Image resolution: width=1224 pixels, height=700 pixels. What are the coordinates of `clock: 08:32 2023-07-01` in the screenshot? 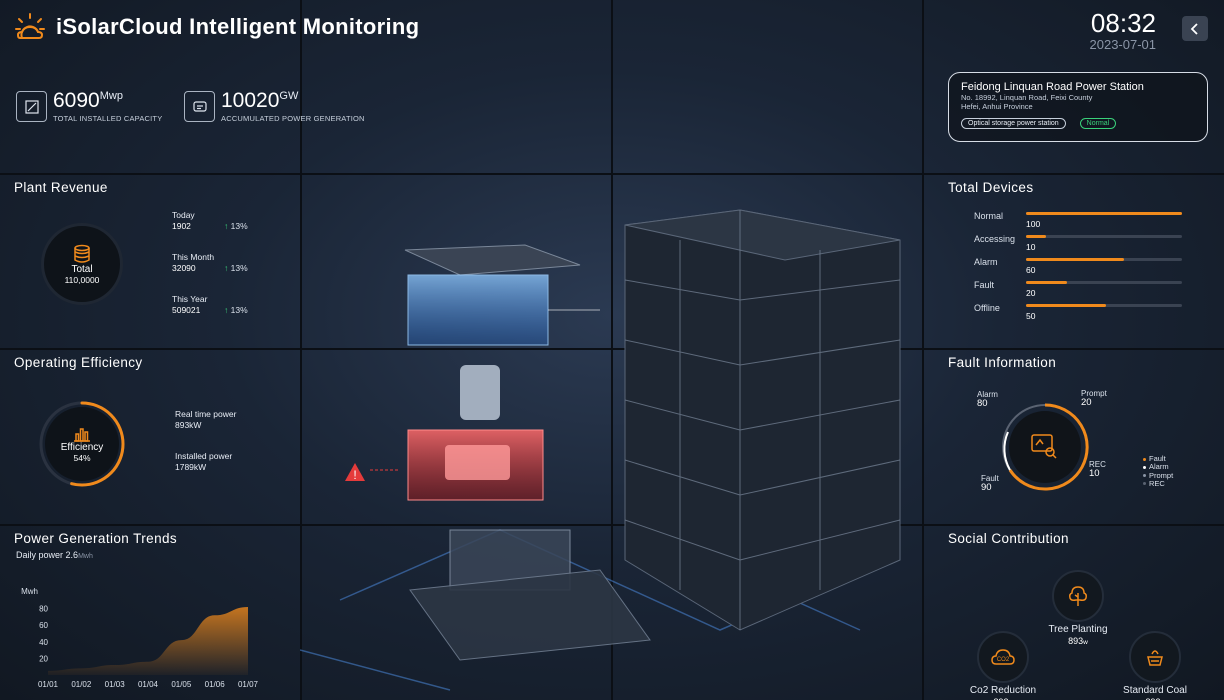 It's located at (1123, 30).